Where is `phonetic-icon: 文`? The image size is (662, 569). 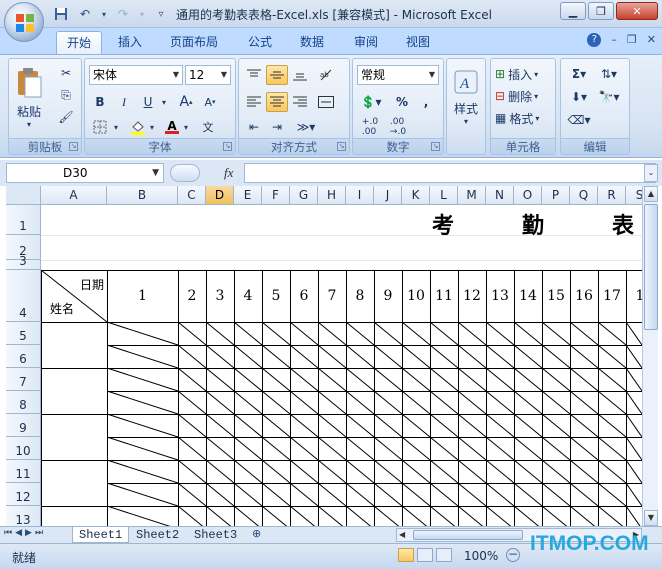
phonetic-icon: 文 is located at coordinates (208, 127).